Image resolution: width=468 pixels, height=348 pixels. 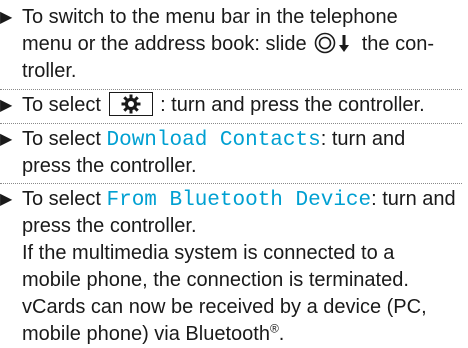 What do you see at coordinates (153, 333) in the screenshot?
I see `note-text-line: mobile phone) via Bluetooth®.` at bounding box center [153, 333].